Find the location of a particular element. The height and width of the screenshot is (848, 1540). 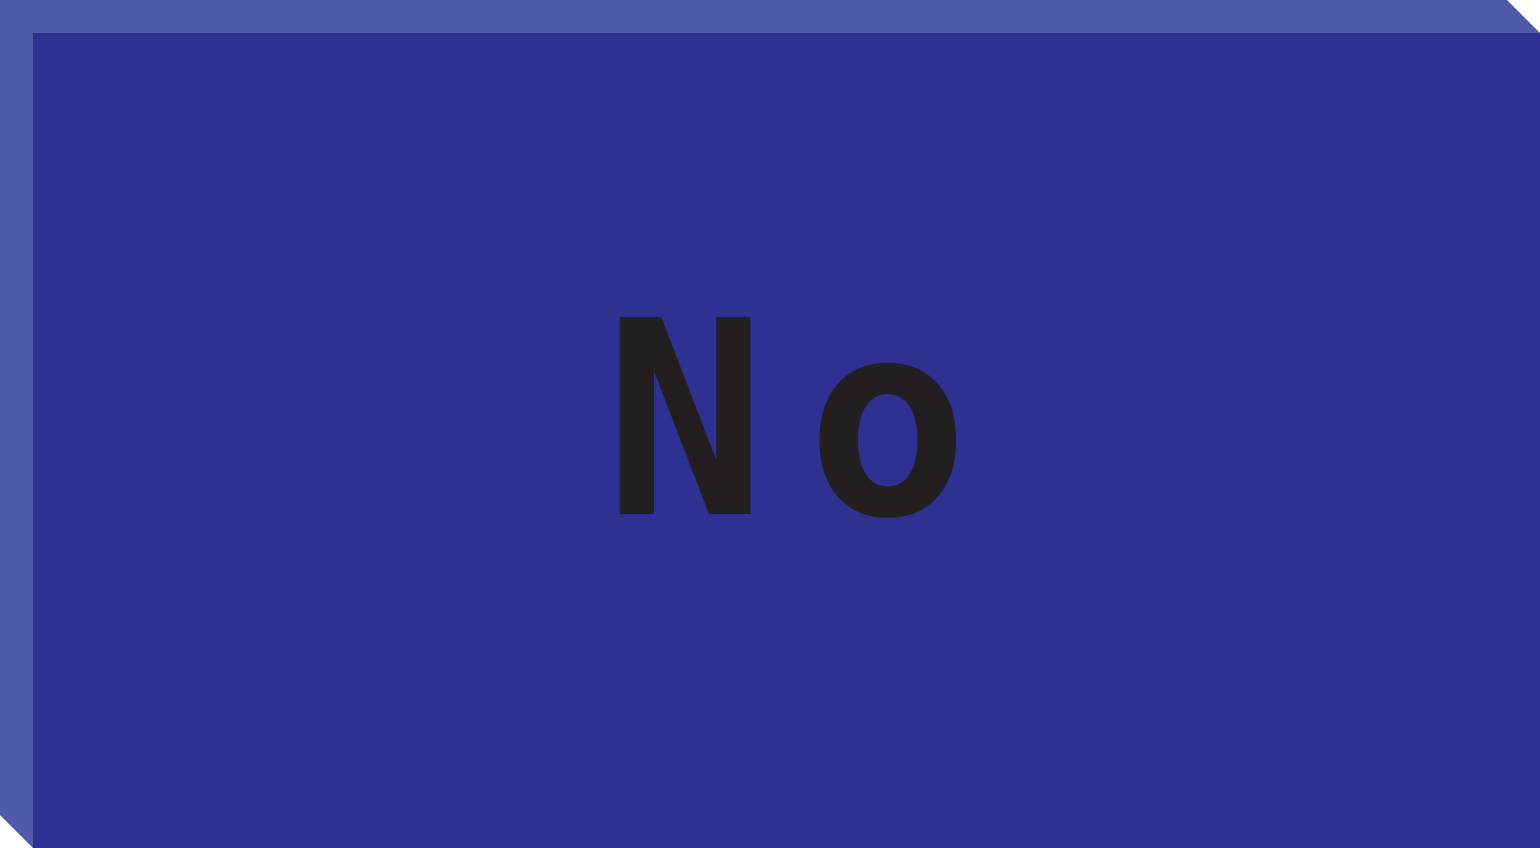

button-label: No is located at coordinates (806, 420).